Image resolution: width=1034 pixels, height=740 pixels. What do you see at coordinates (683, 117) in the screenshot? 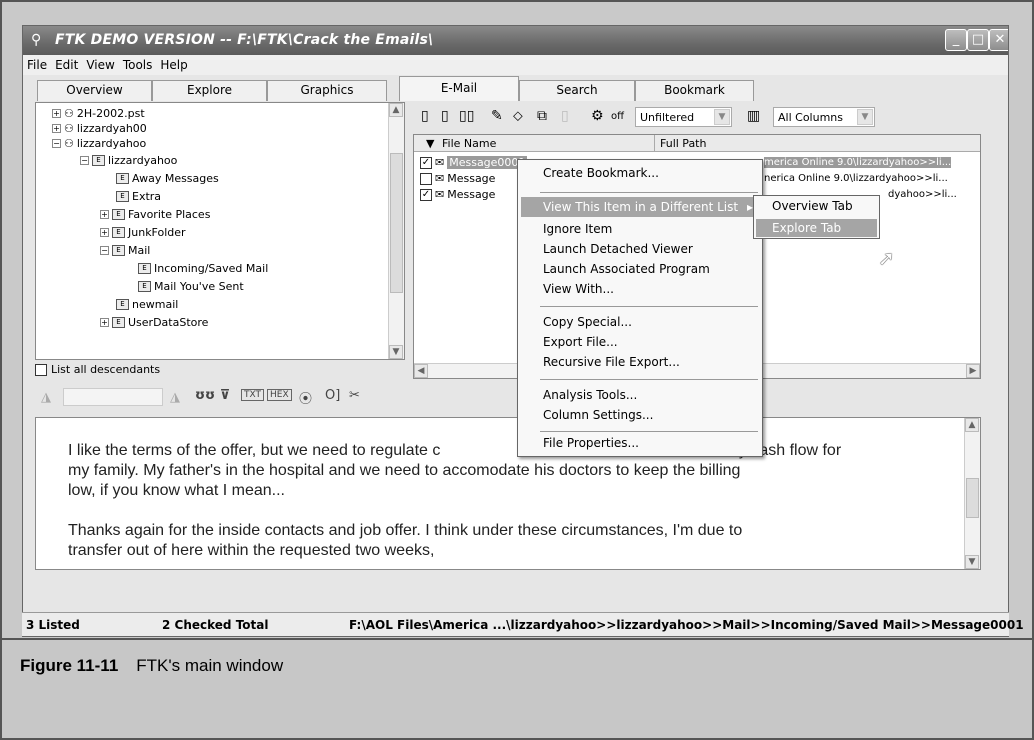
I see `filter-select: Unfiltered ▼` at bounding box center [683, 117].